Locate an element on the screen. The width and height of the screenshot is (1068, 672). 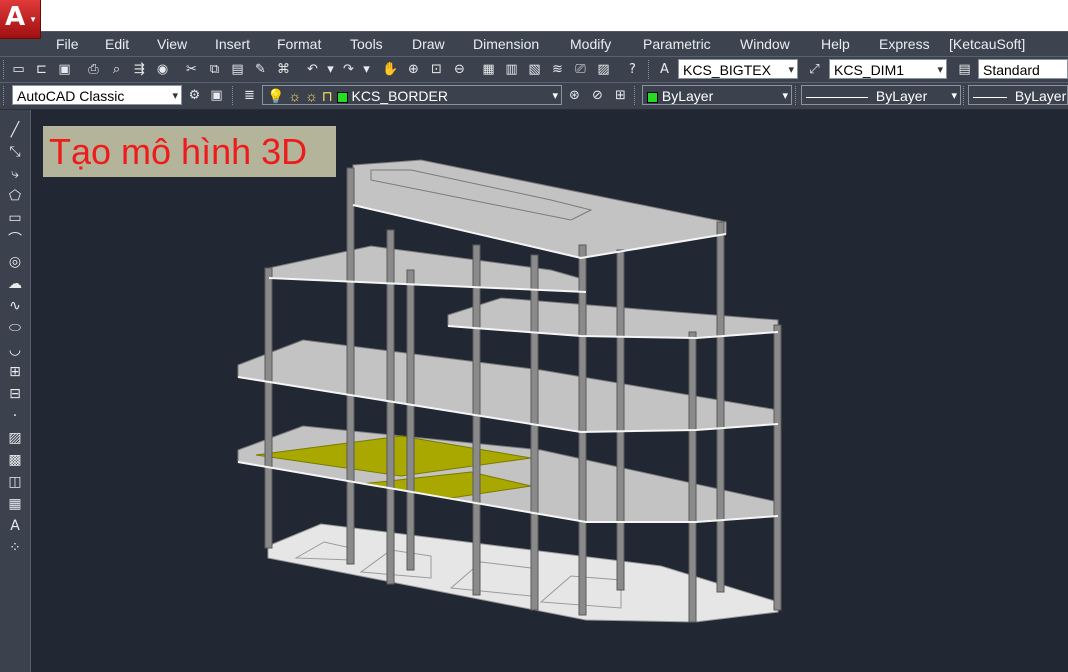
make-current-layer-icon: ⊛ is located at coordinates (574, 95).